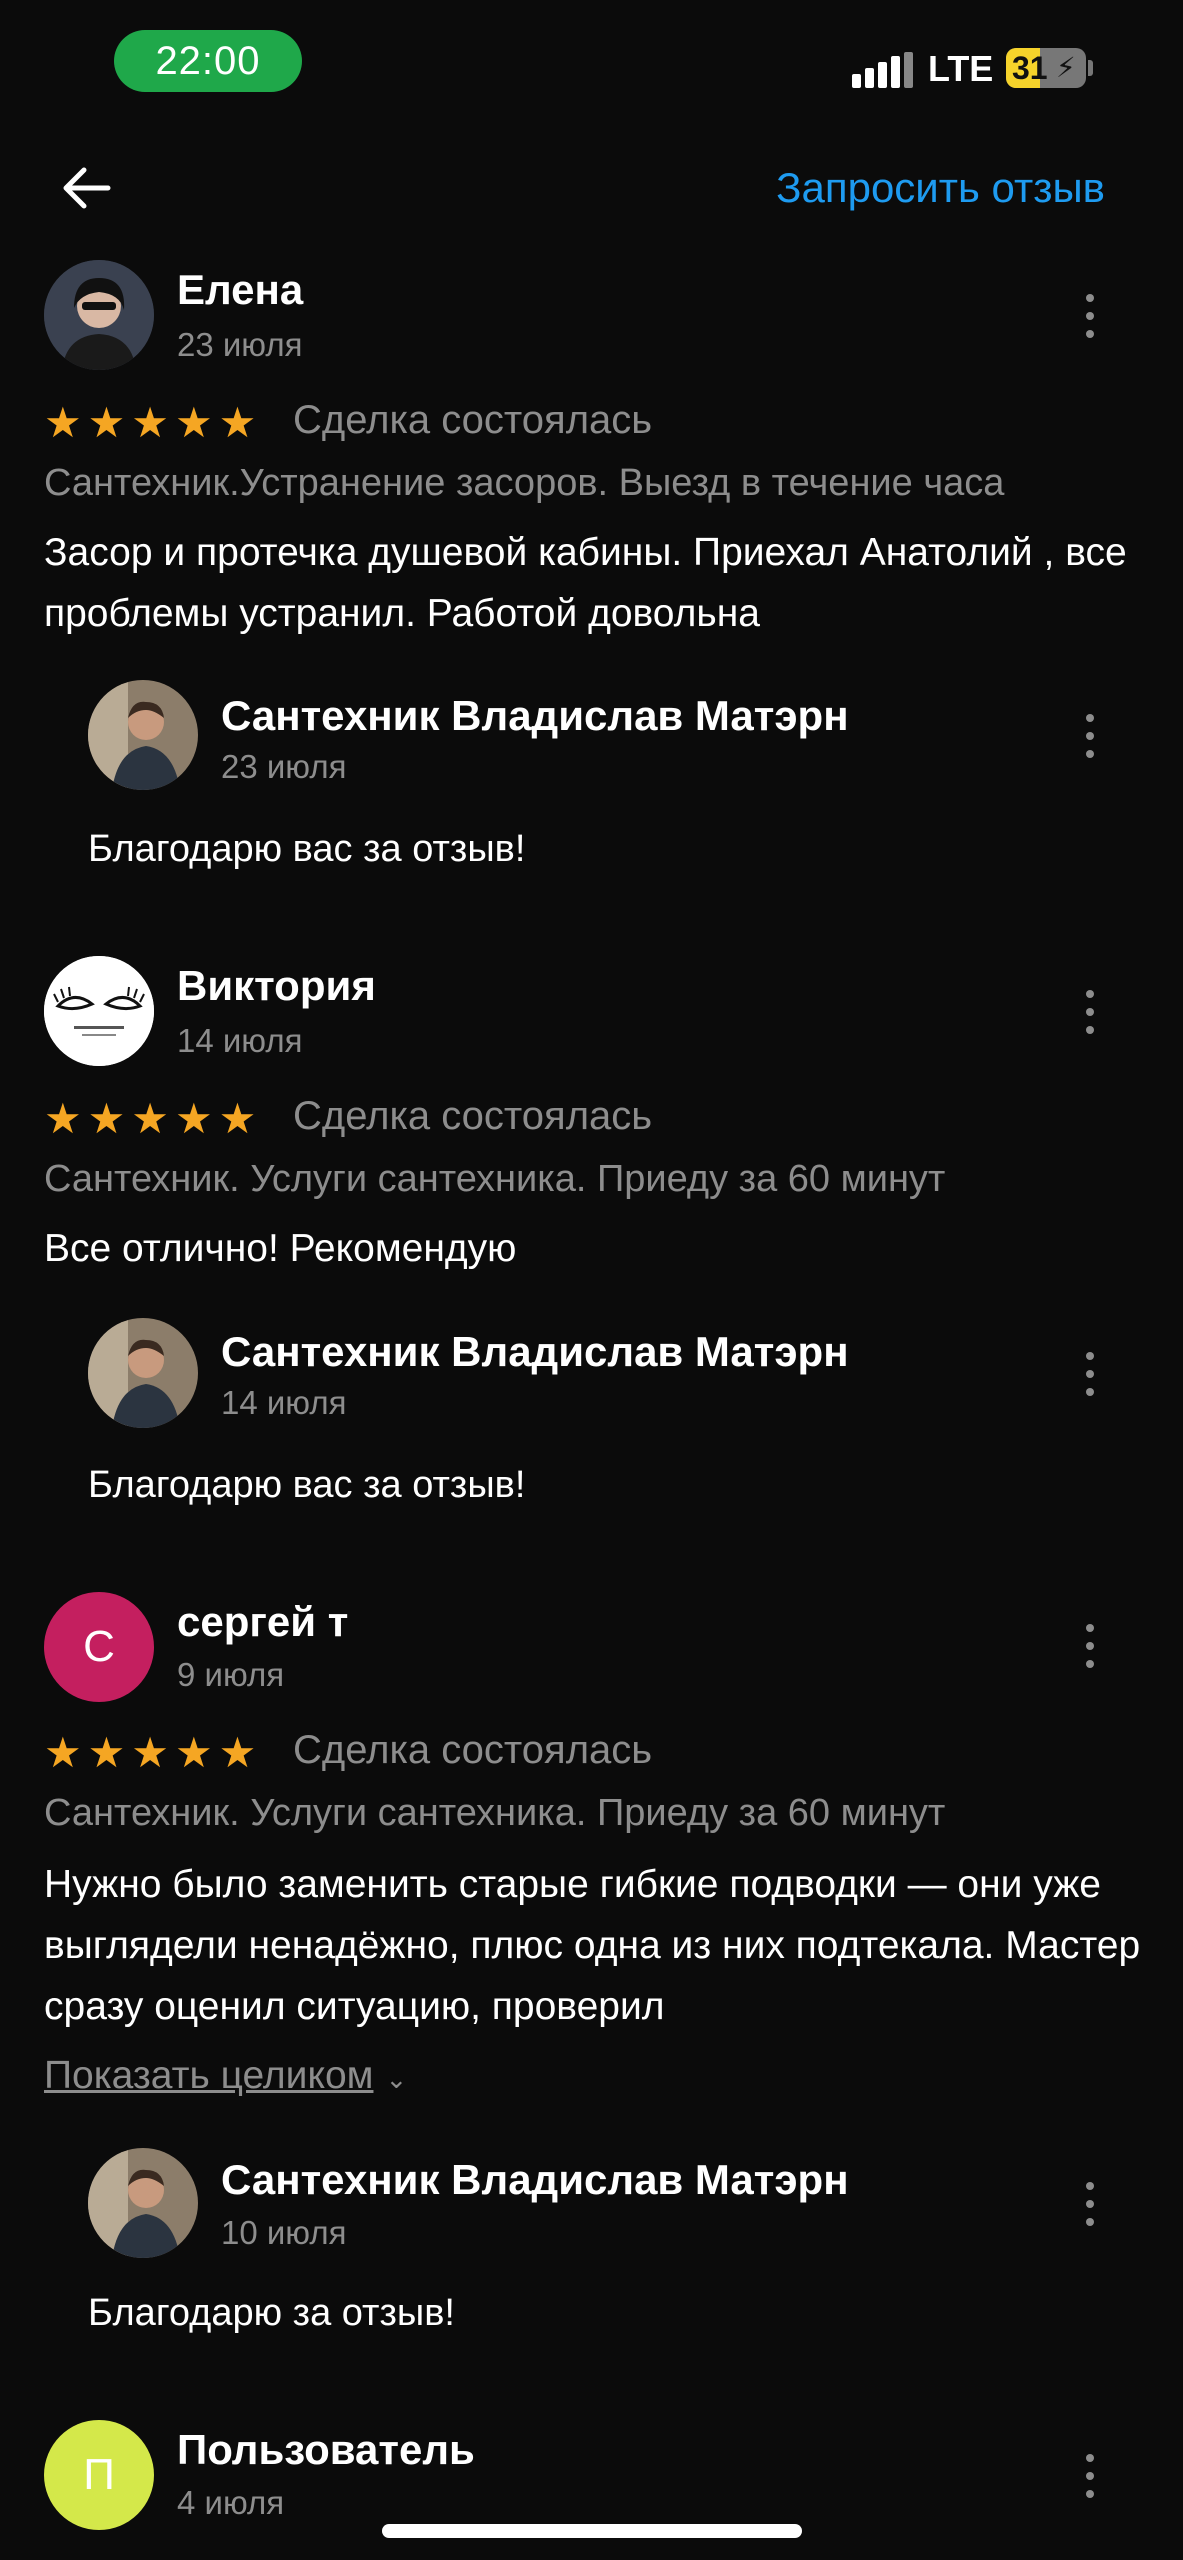 This screenshot has width=1183, height=2560. I want to click on battery-level: 31, so click(1030, 68).